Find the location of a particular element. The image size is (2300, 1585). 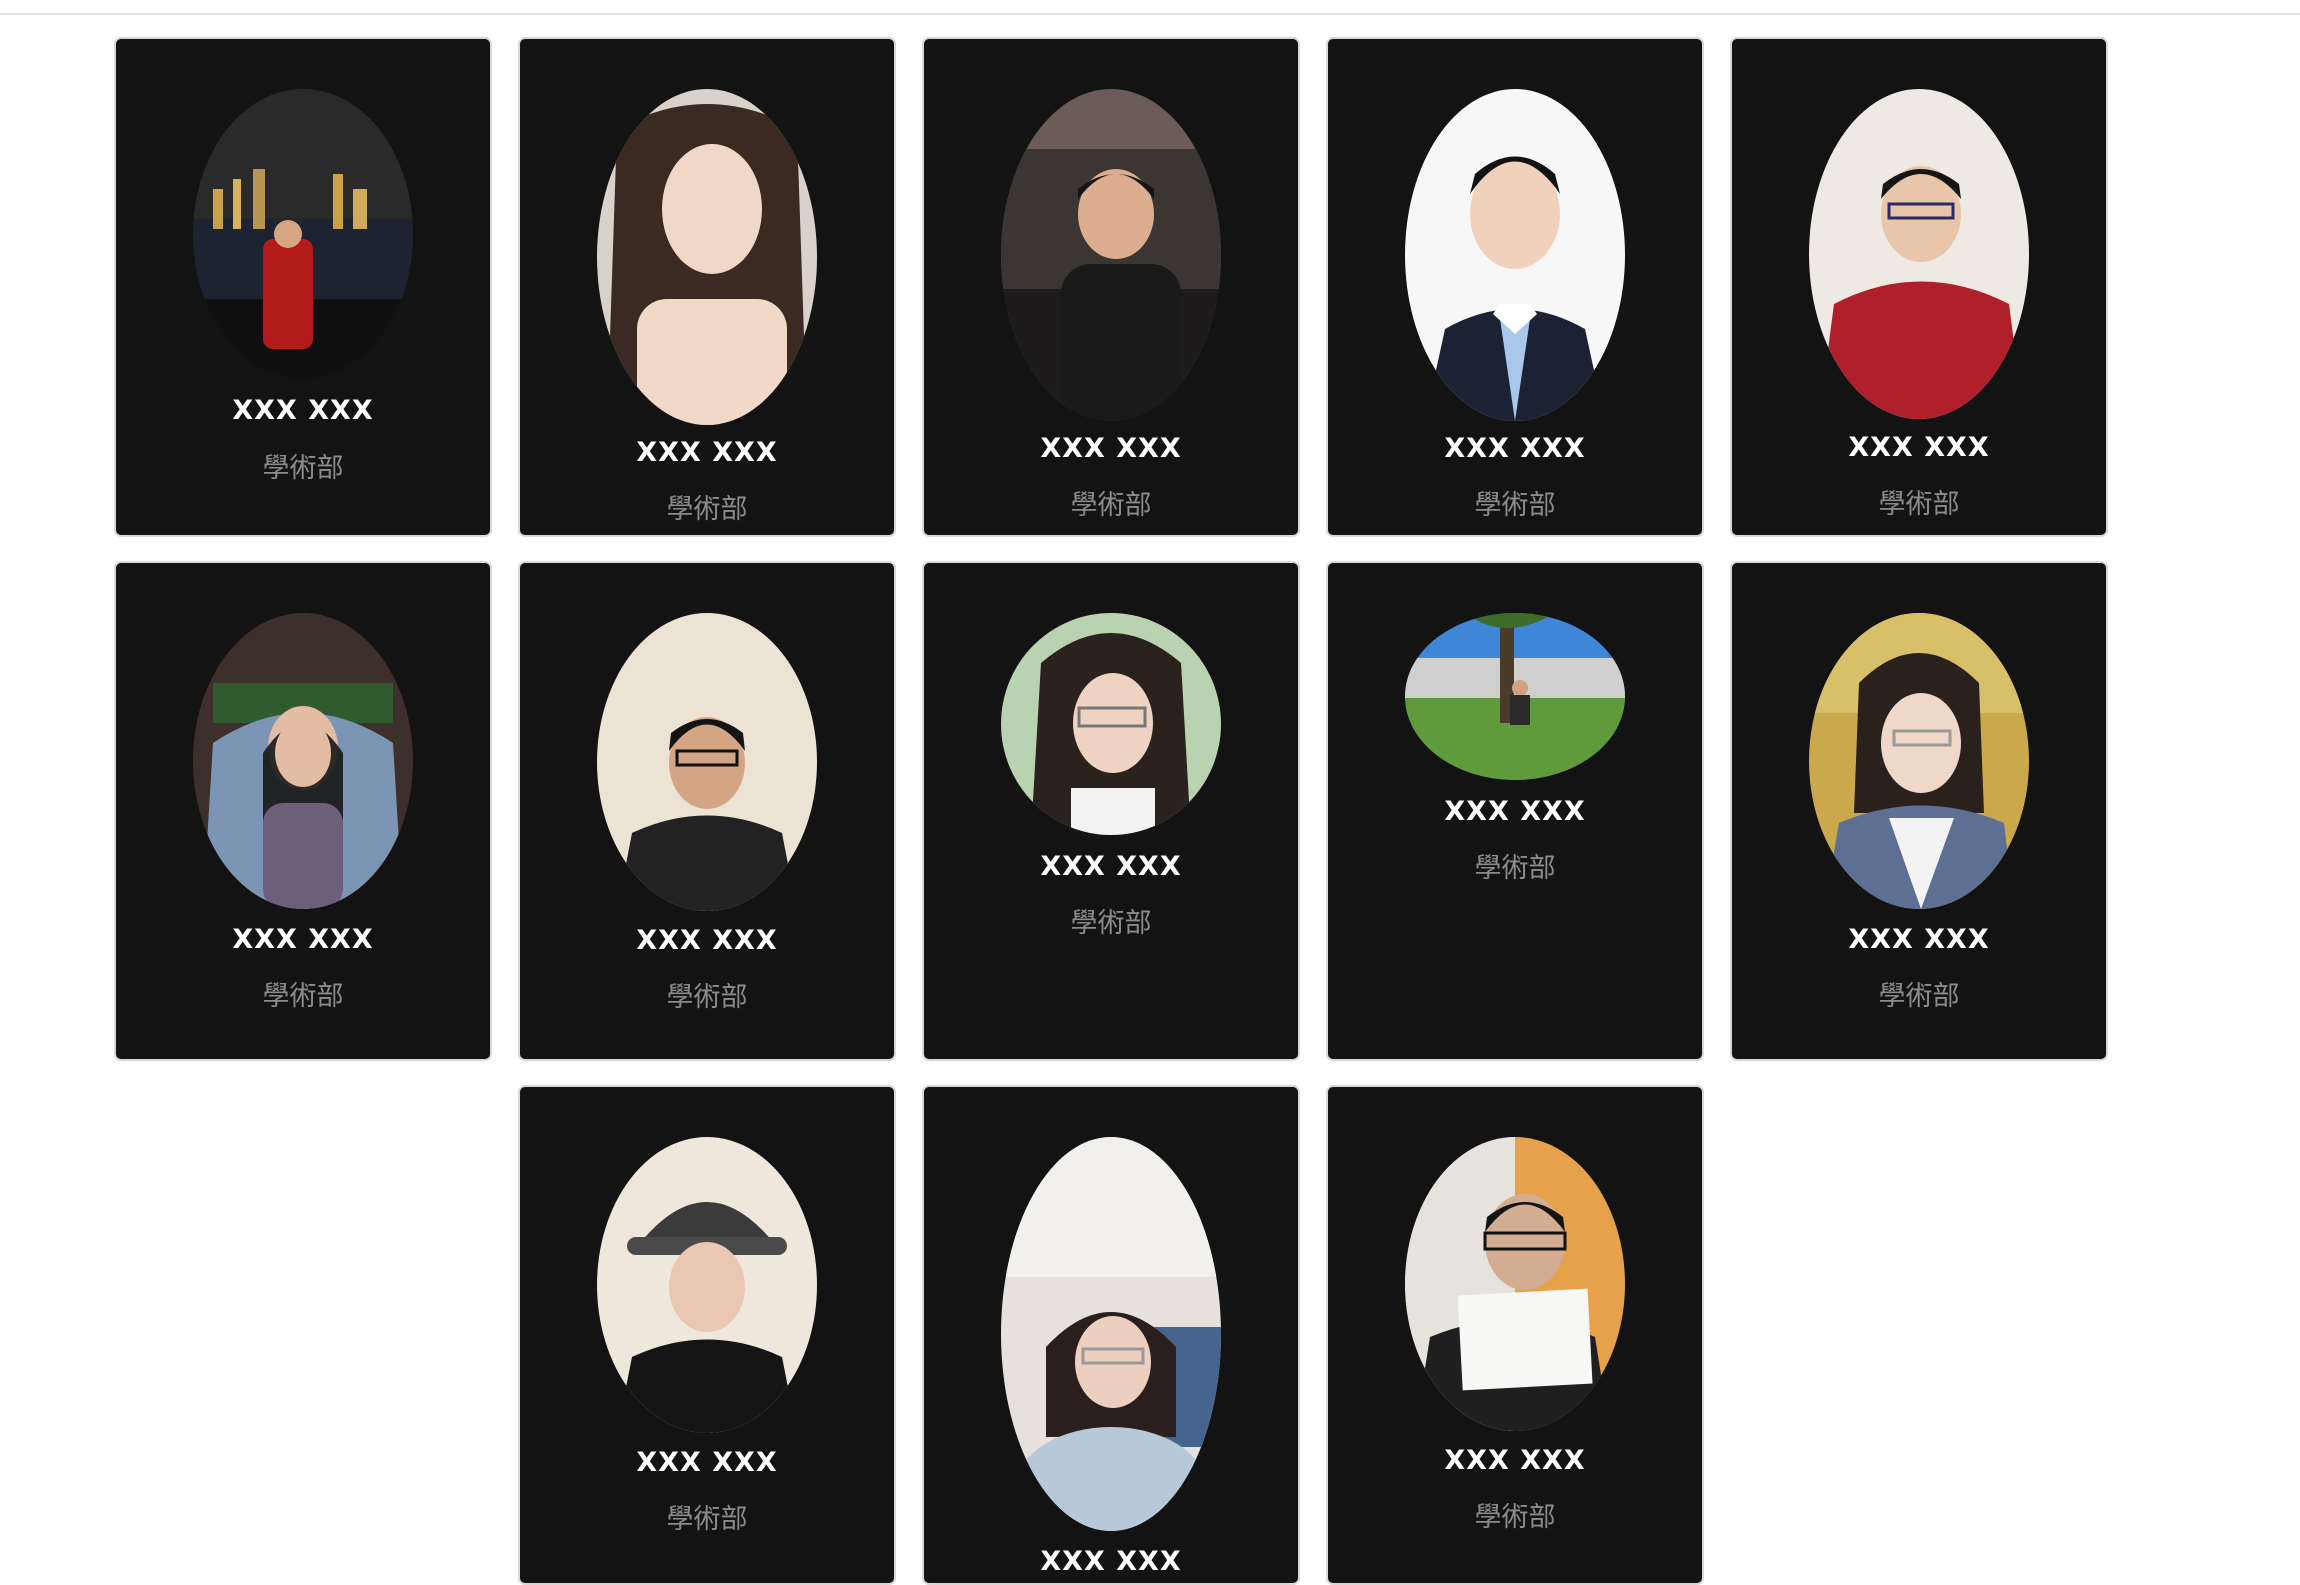

member-card: XXX XXX is located at coordinates (1111, 1335).